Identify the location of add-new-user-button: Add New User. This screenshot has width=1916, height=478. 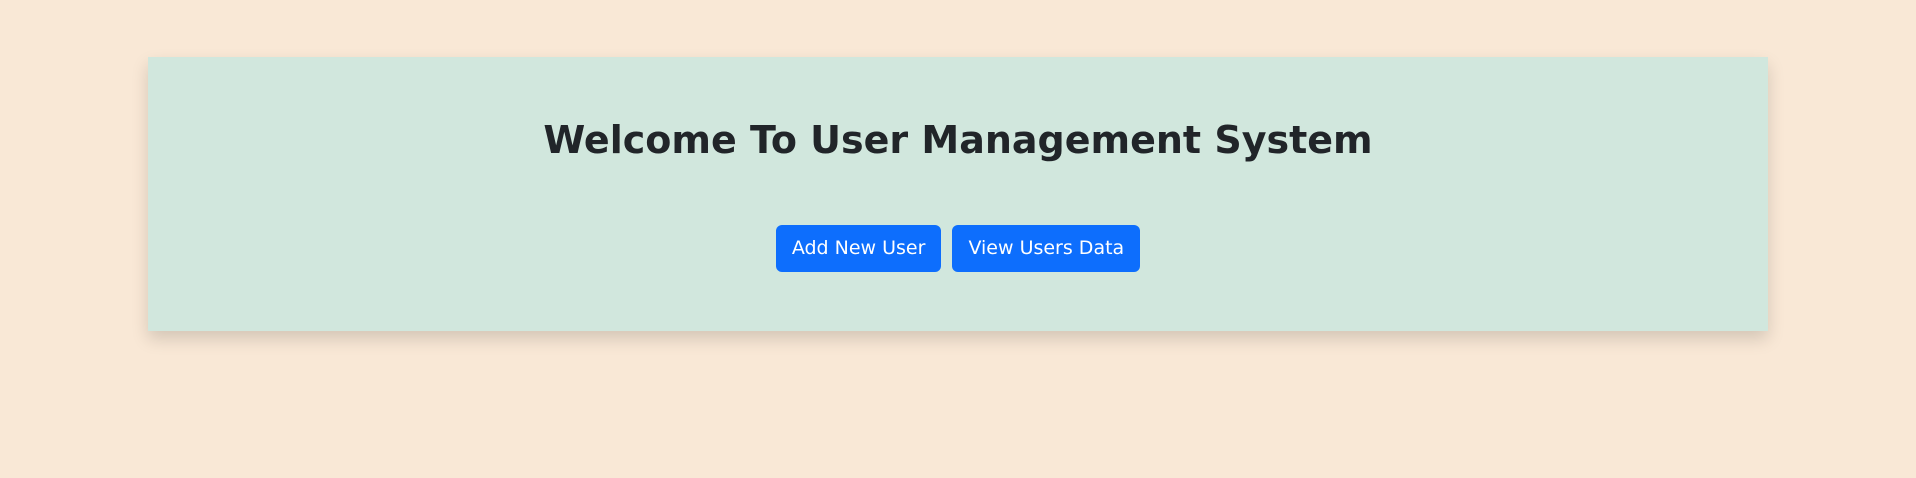
(858, 248).